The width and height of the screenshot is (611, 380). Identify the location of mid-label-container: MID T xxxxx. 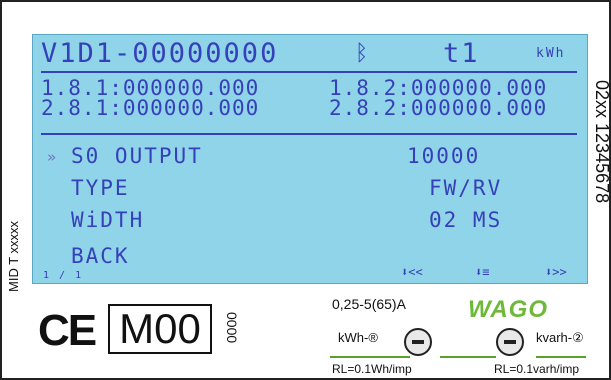
(16, 255).